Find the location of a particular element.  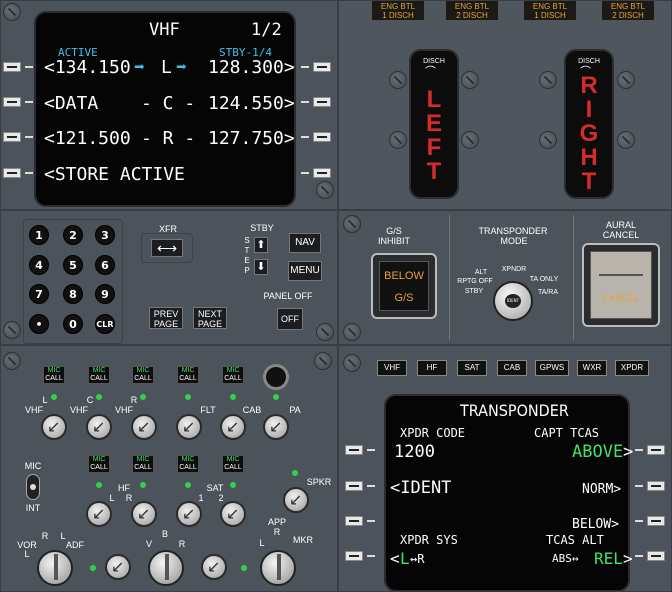

eng-btl-1-disch-right-button: ENG BTL 1 DISCH is located at coordinates (550, 11).